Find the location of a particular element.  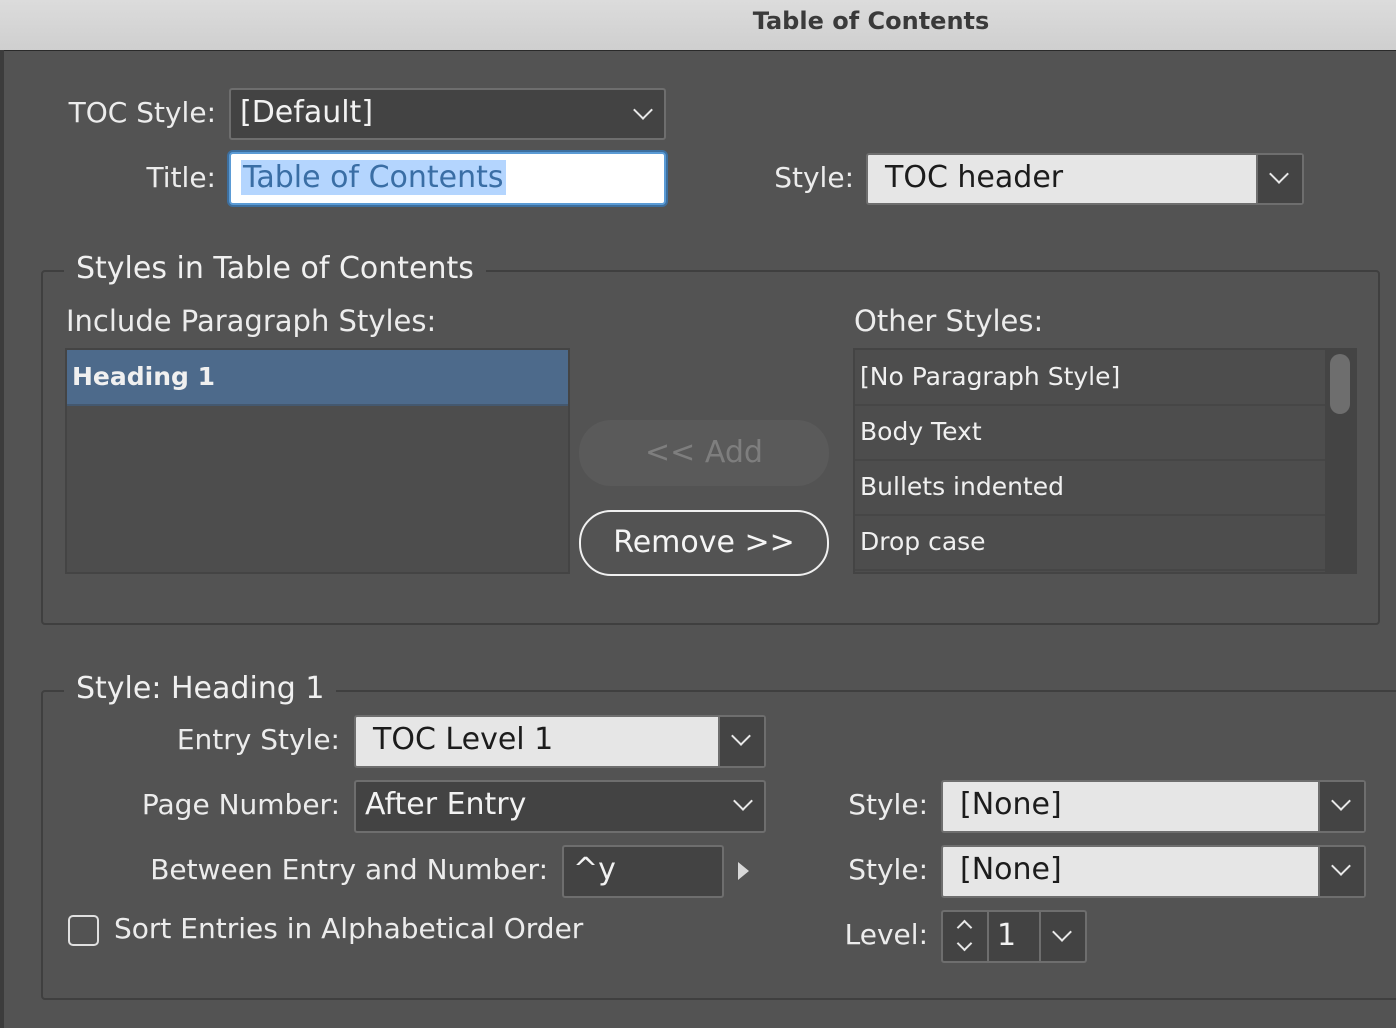

title-style-value: TOC header is located at coordinates (974, 177).